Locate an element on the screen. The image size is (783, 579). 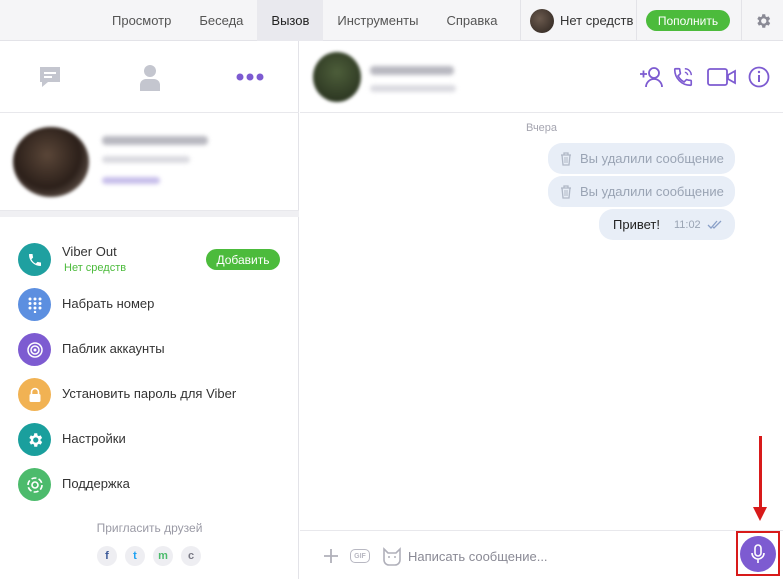
contact-status-blurred is located at coordinates (413, 88).